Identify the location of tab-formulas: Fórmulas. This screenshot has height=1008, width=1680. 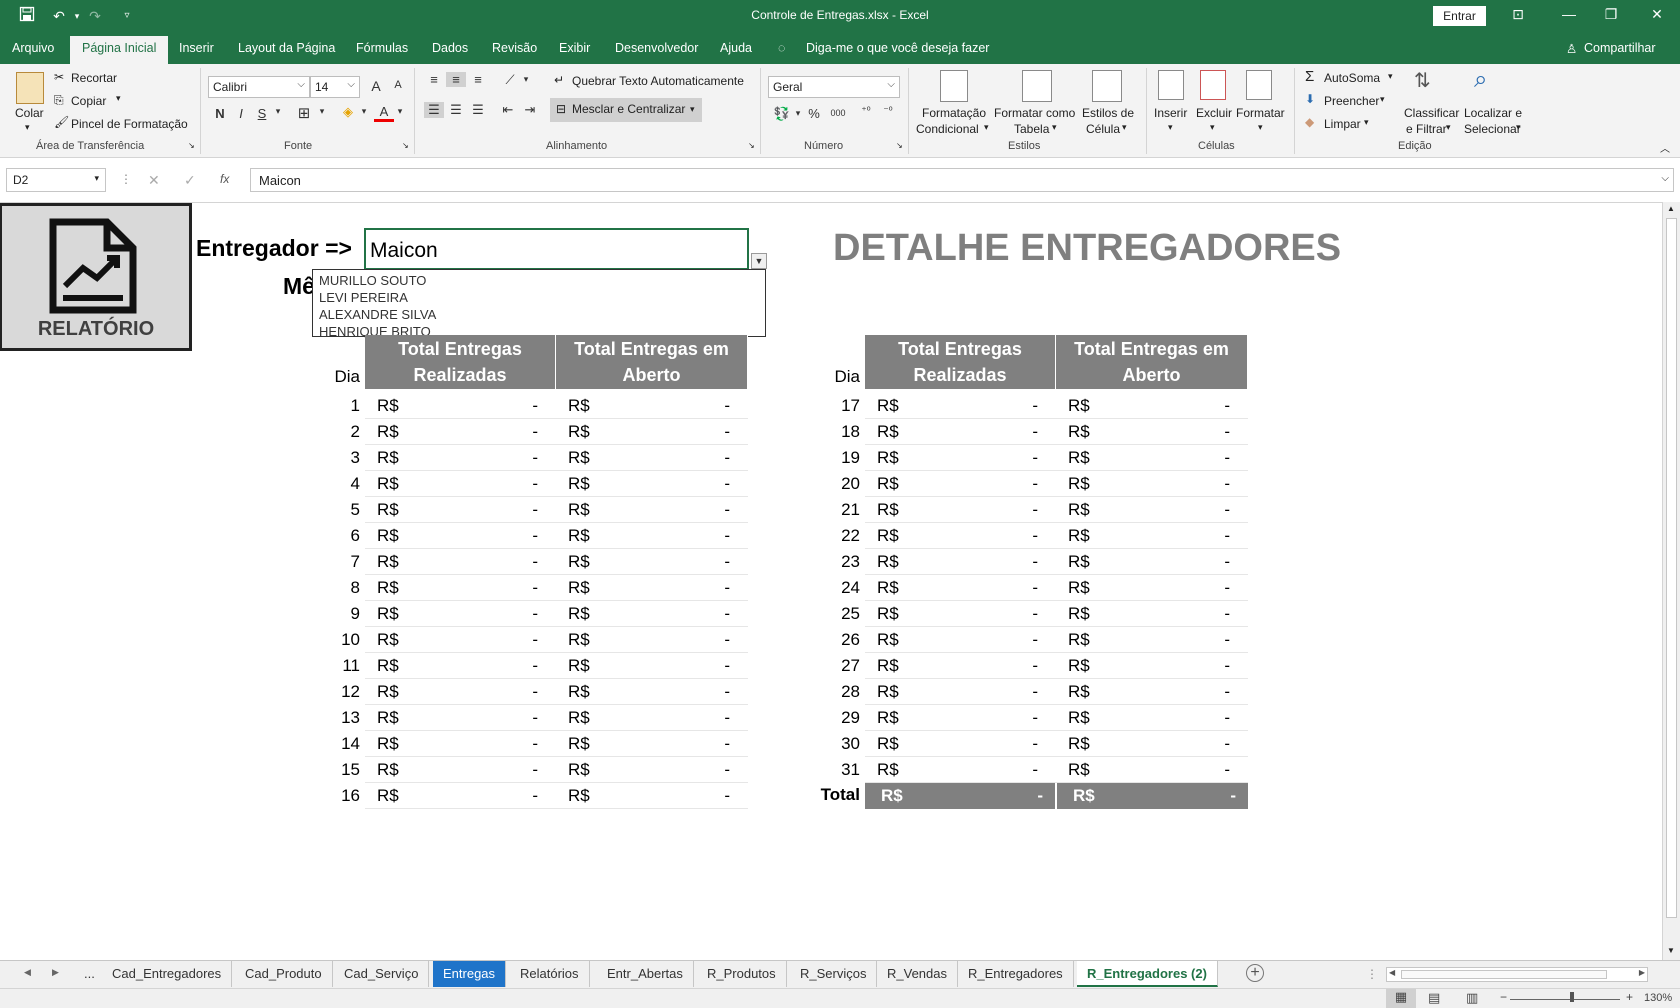
(382, 48).